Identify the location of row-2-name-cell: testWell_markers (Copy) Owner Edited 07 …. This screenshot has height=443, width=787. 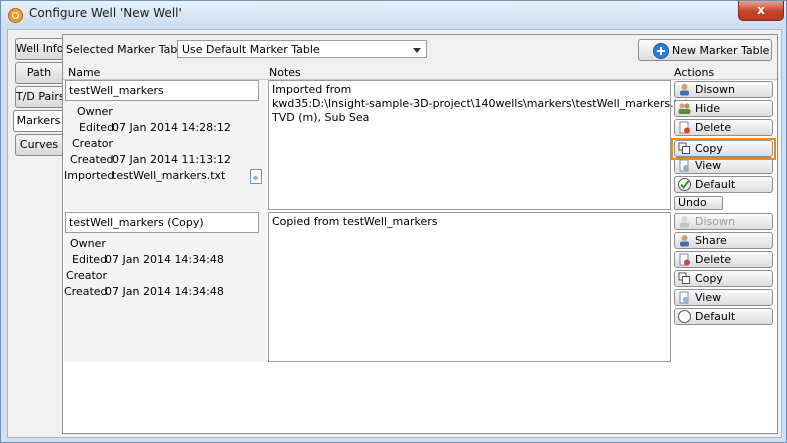
(165, 287).